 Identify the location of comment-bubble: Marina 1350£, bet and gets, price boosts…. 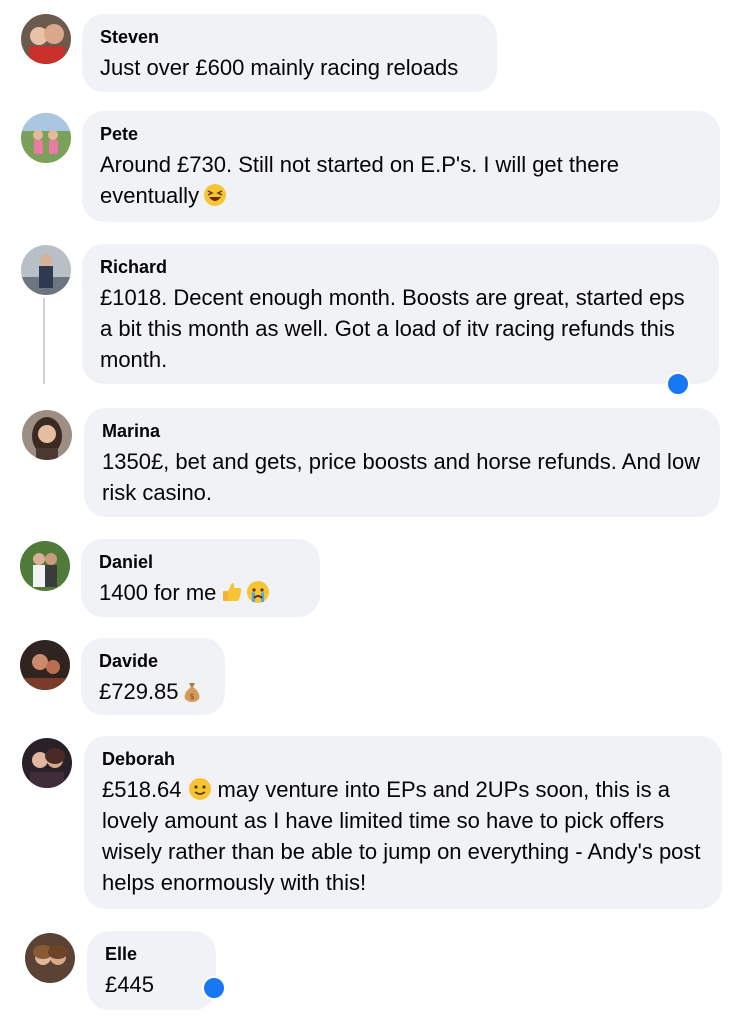
(402, 462).